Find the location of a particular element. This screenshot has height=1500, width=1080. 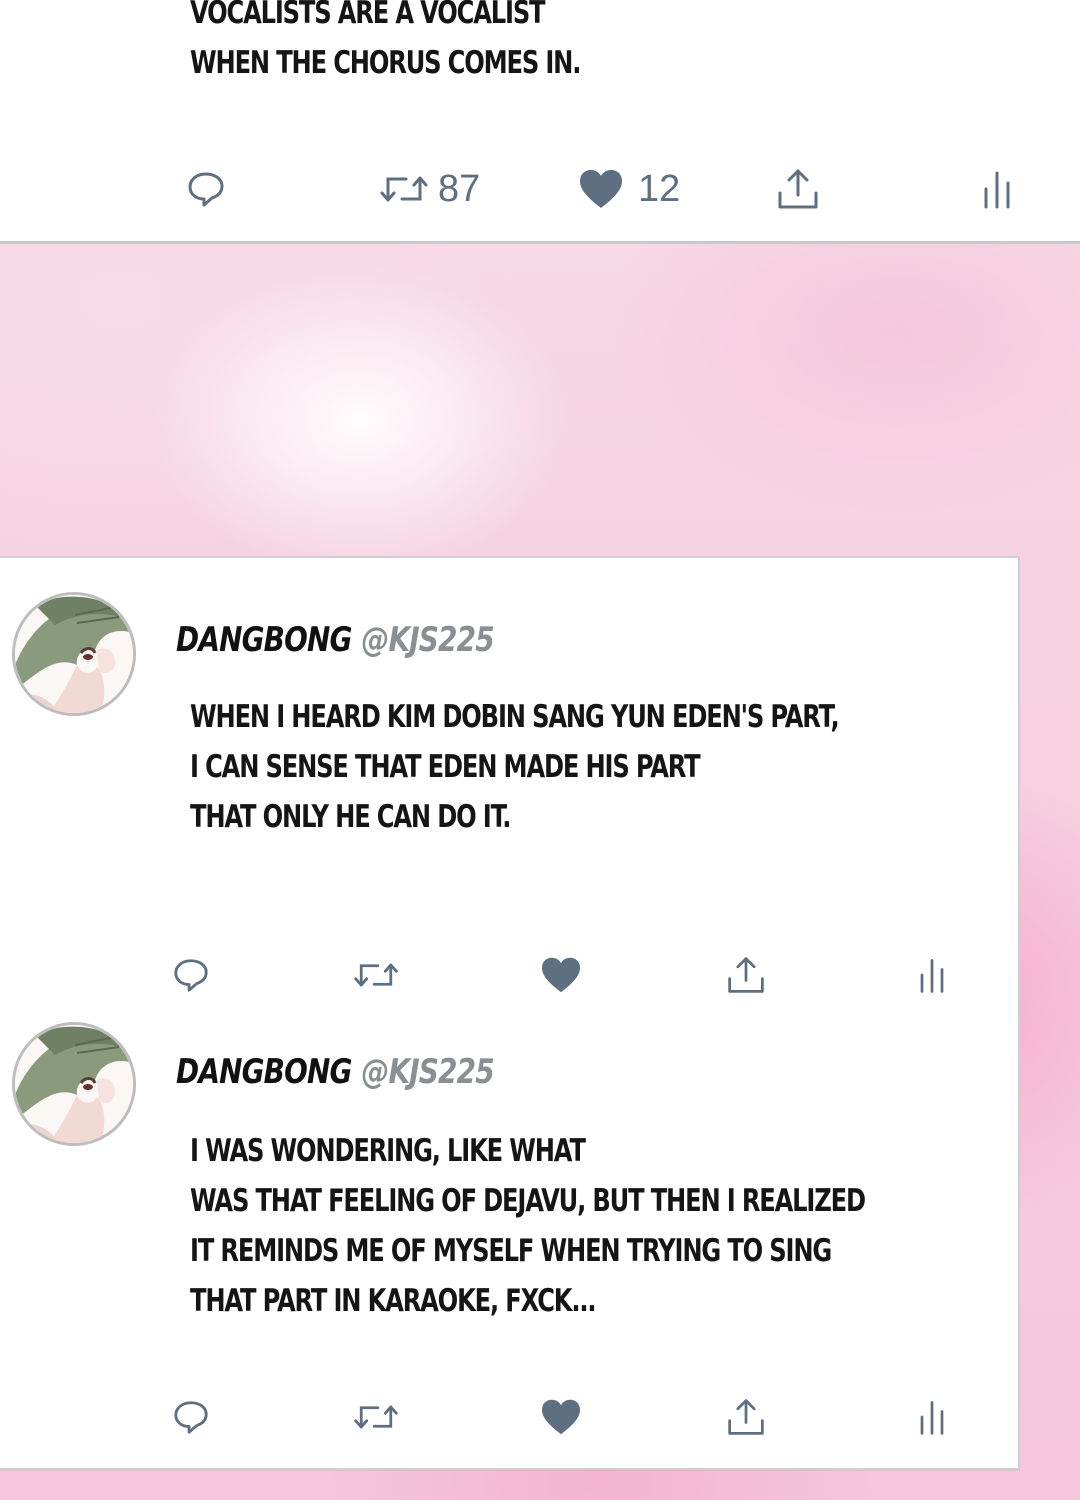

tweet-text-line: WHEN THE CHORUS COMES IN. is located at coordinates (385, 63).